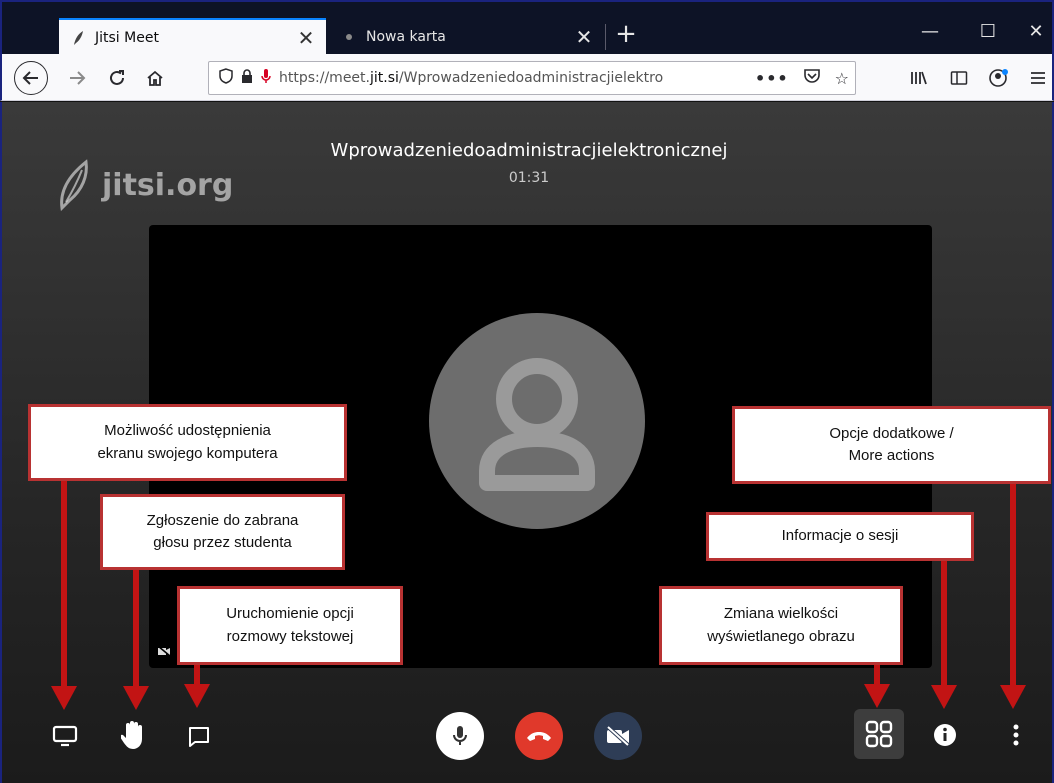 This screenshot has height=783, width=1054. I want to click on sidebar-icon, so click(959, 78).